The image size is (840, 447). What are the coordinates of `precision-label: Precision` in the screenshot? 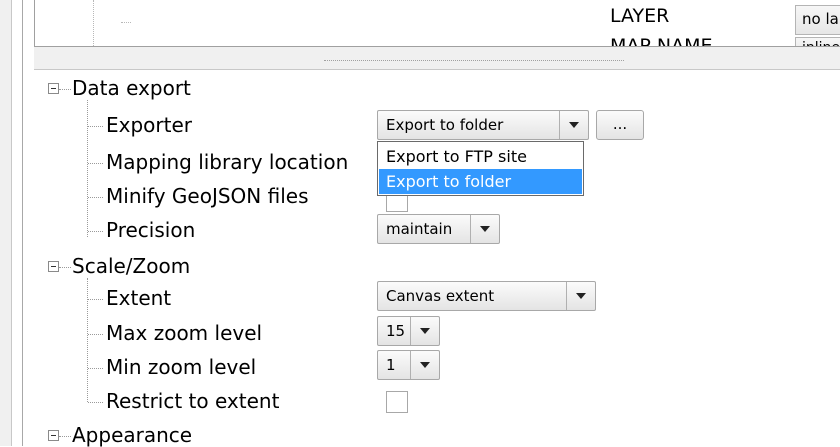 It's located at (151, 230).